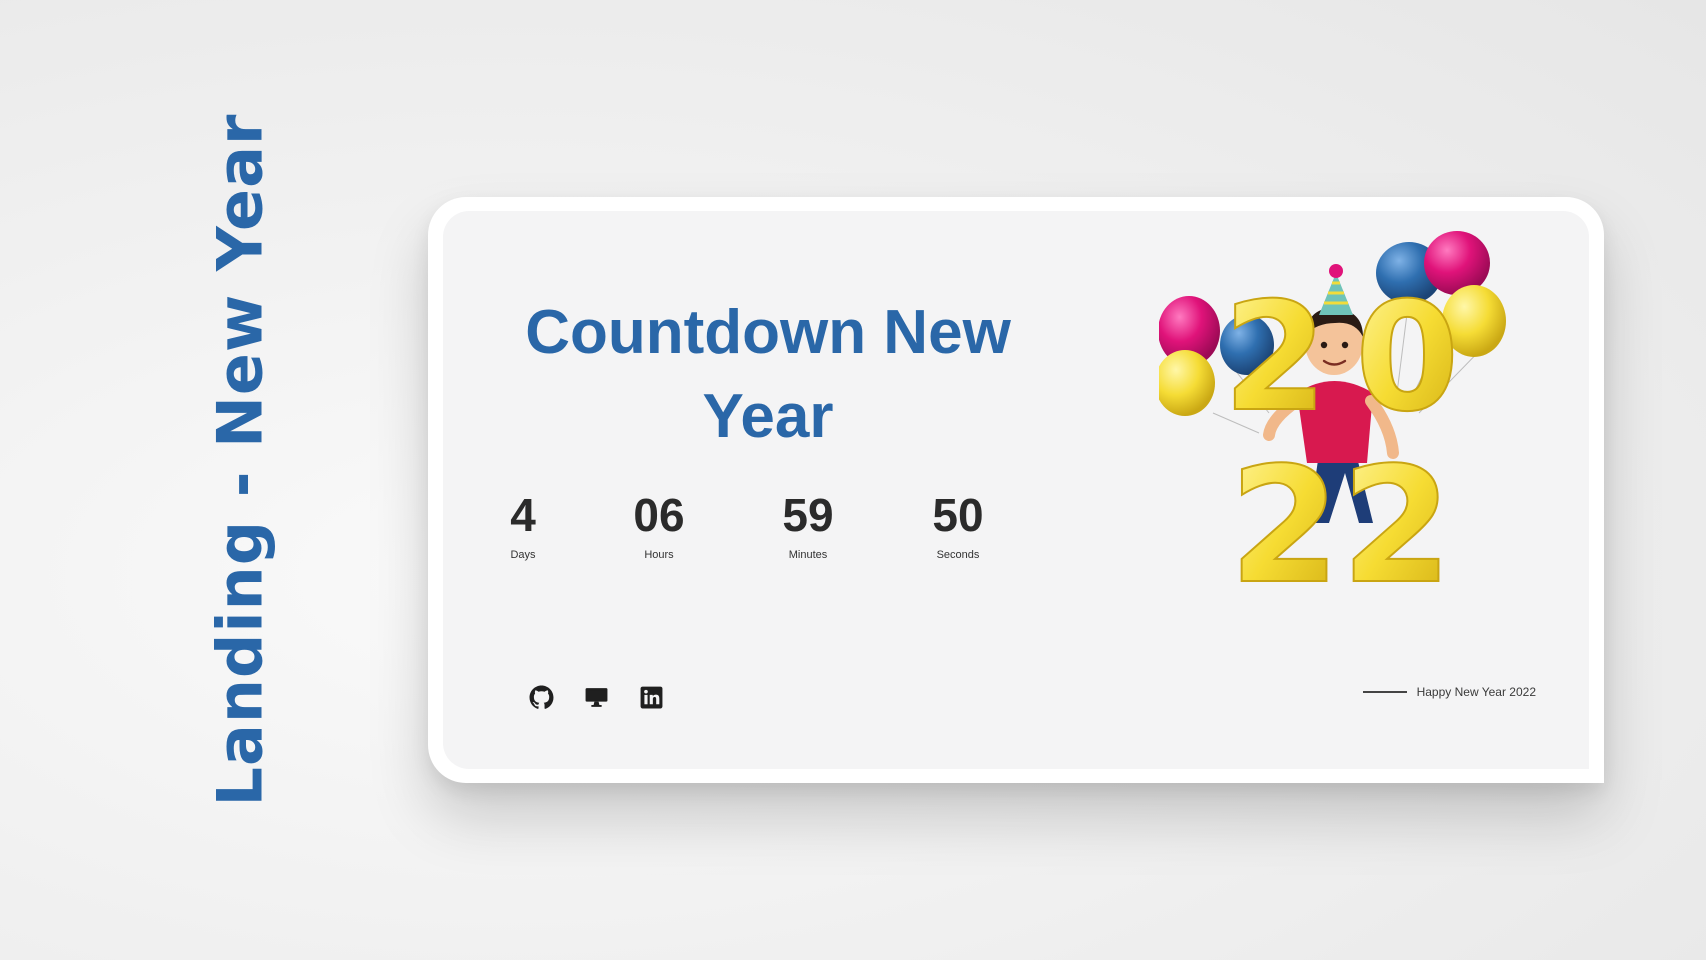 The width and height of the screenshot is (1706, 960). Describe the element at coordinates (768, 374) in the screenshot. I see `page-title: Countdown New Year` at that location.